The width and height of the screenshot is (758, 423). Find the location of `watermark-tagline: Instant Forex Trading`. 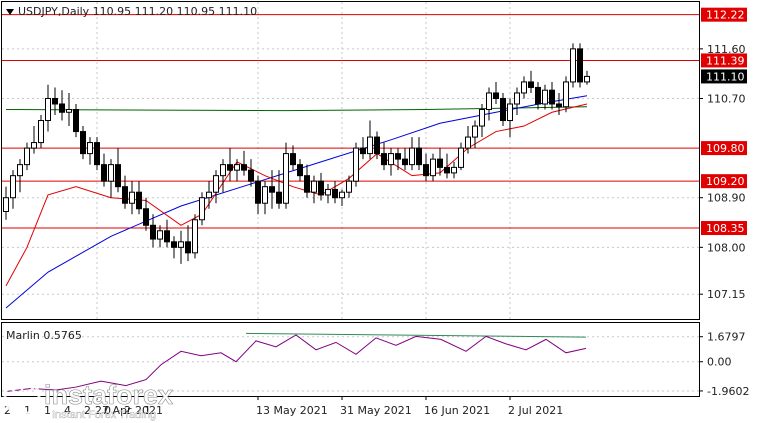

watermark-tagline: Instant Forex Trading is located at coordinates (104, 415).